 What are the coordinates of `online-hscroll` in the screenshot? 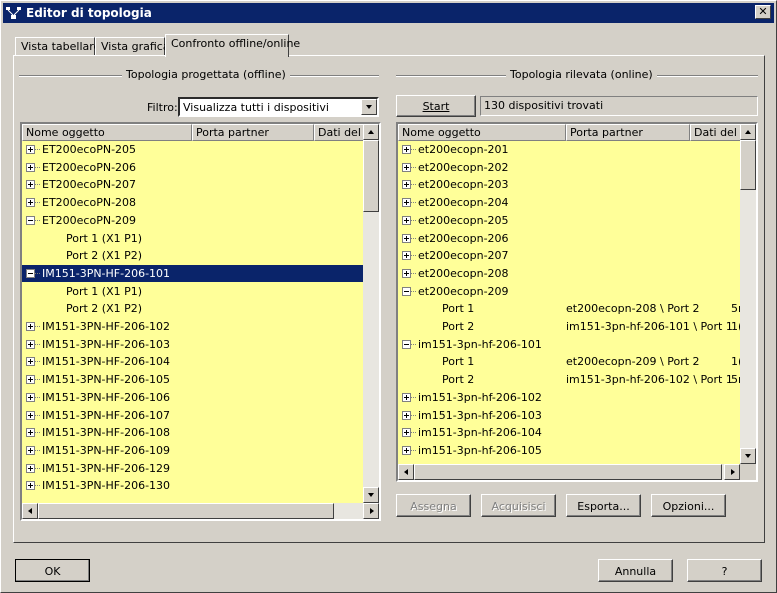 It's located at (569, 472).